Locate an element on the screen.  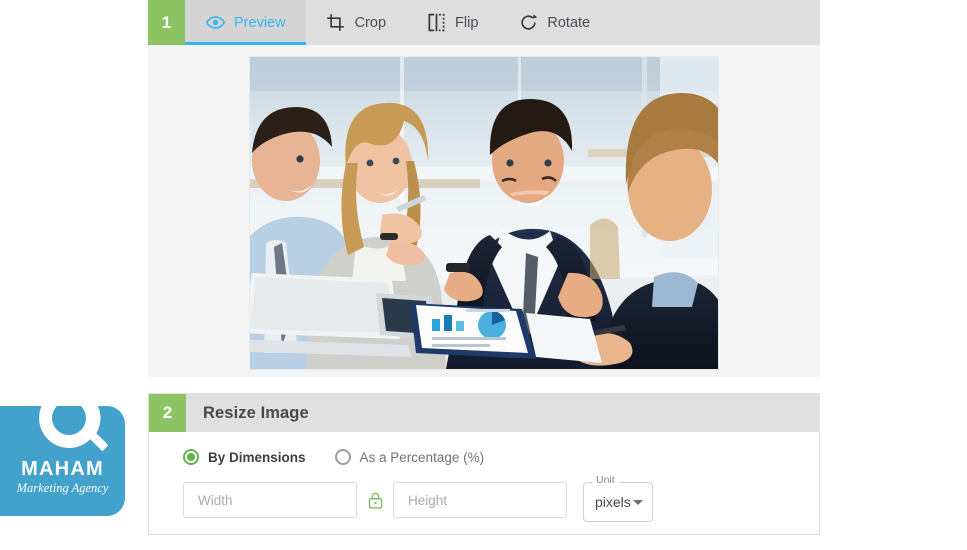
tab-rotate: Rotate is located at coordinates (554, 22).